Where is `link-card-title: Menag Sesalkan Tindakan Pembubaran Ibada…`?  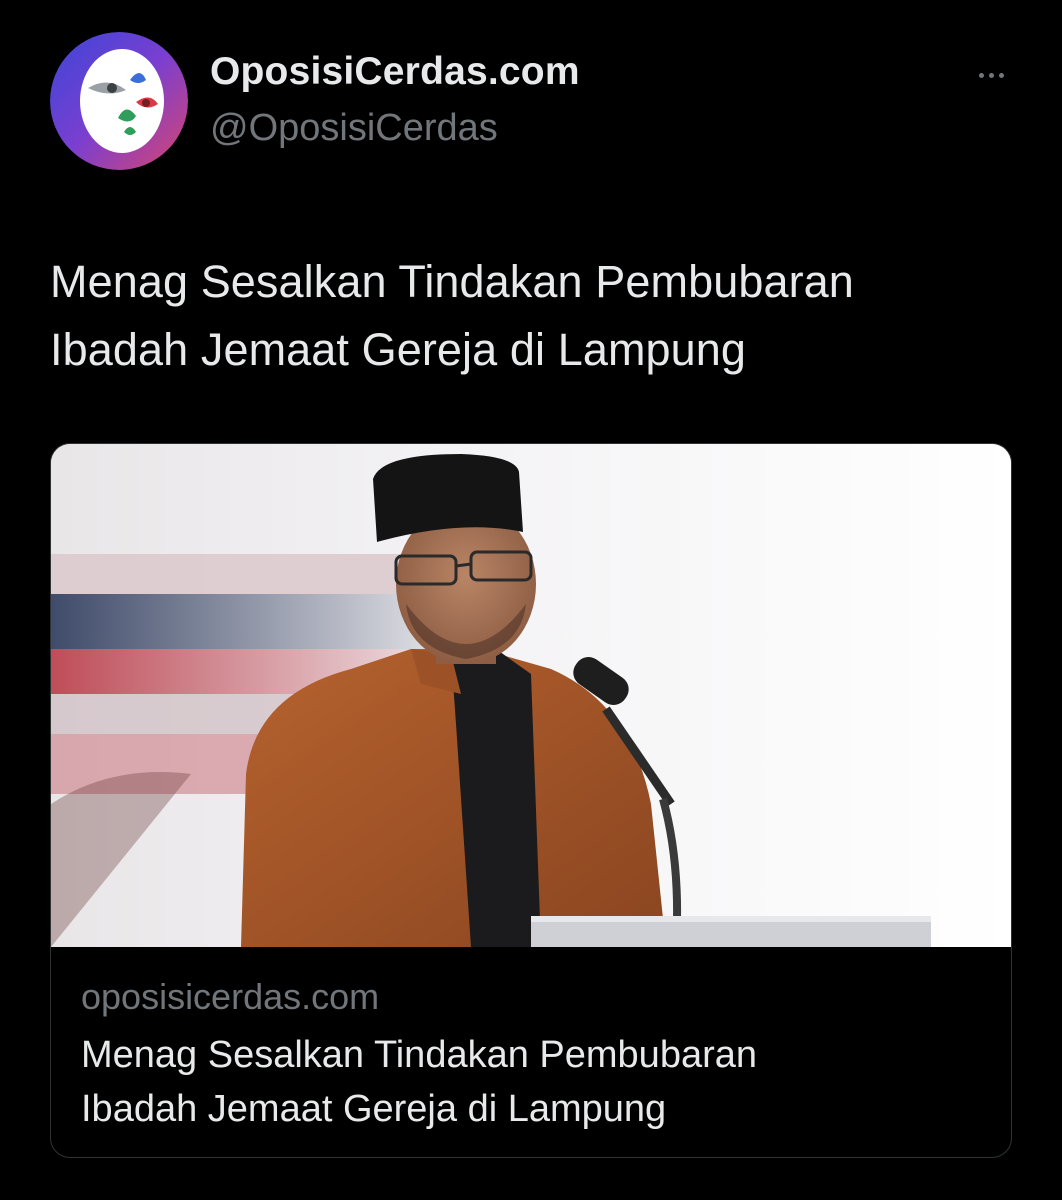
link-card-title: Menag Sesalkan Tindakan Pembubaran Ibada… is located at coordinates (531, 1082).